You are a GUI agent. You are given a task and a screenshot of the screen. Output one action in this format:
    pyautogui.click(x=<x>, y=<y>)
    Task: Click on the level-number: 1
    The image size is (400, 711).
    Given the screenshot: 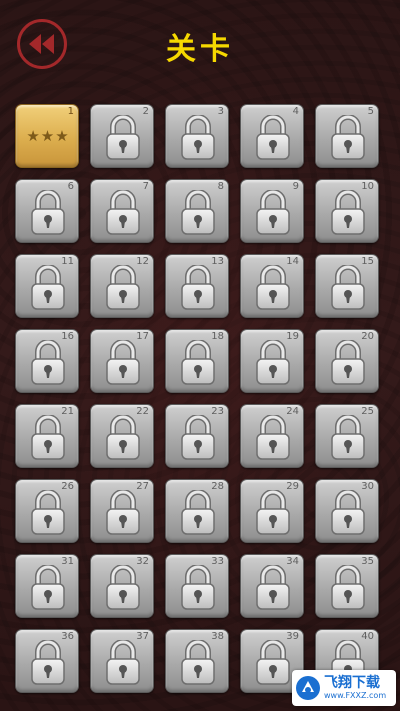 What is the action you would take?
    pyautogui.click(x=70, y=111)
    